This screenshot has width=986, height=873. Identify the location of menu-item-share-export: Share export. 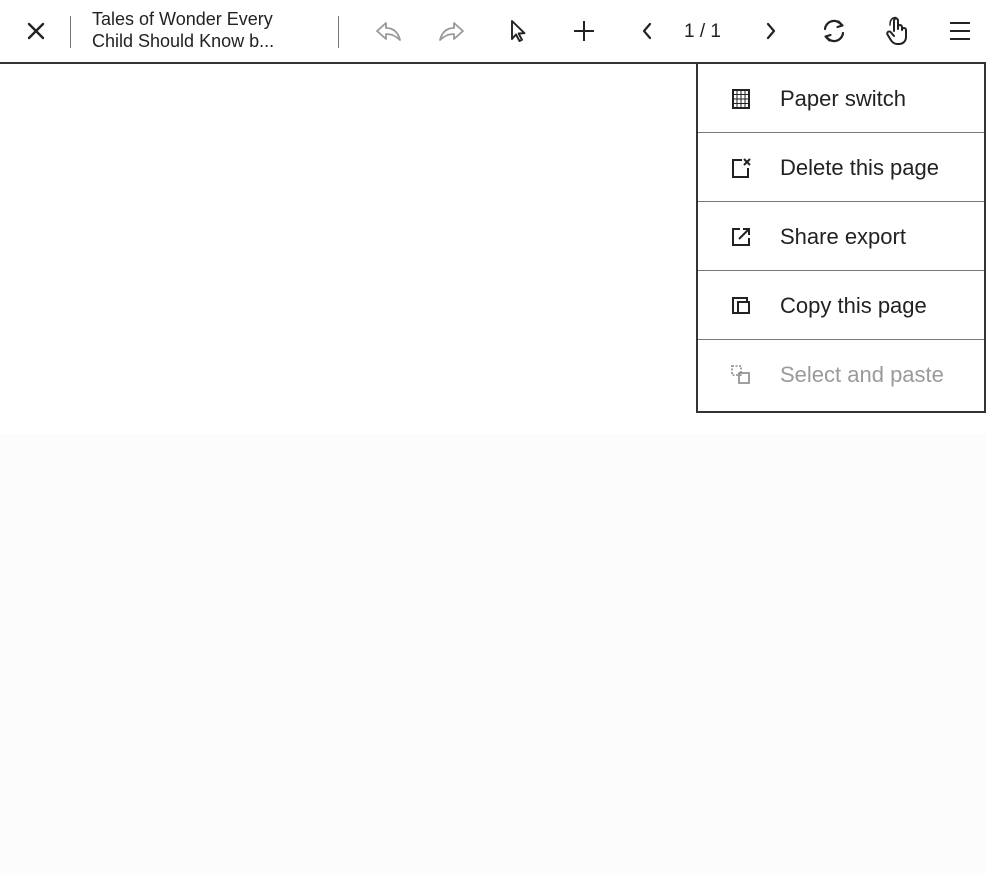
(841, 236).